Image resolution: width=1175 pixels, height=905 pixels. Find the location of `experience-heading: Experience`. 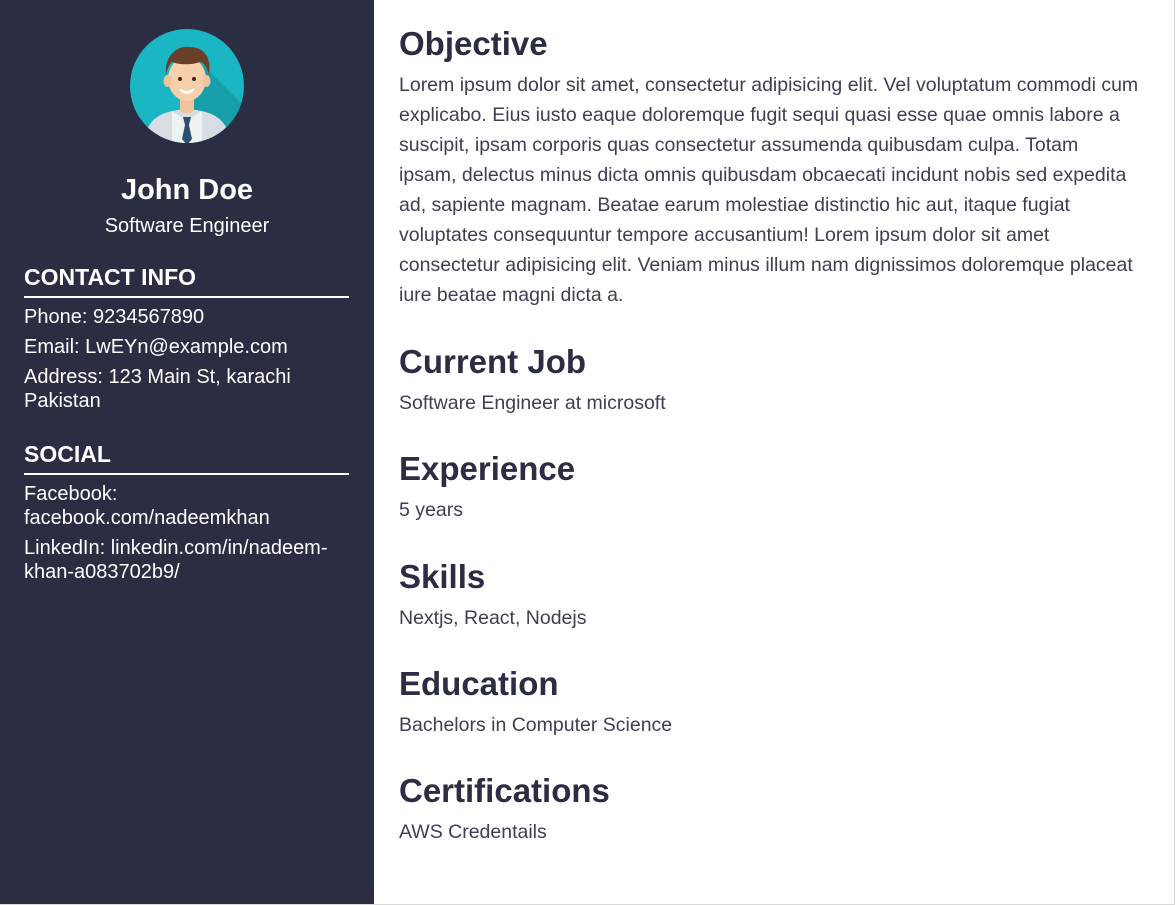

experience-heading: Experience is located at coordinates (487, 468).